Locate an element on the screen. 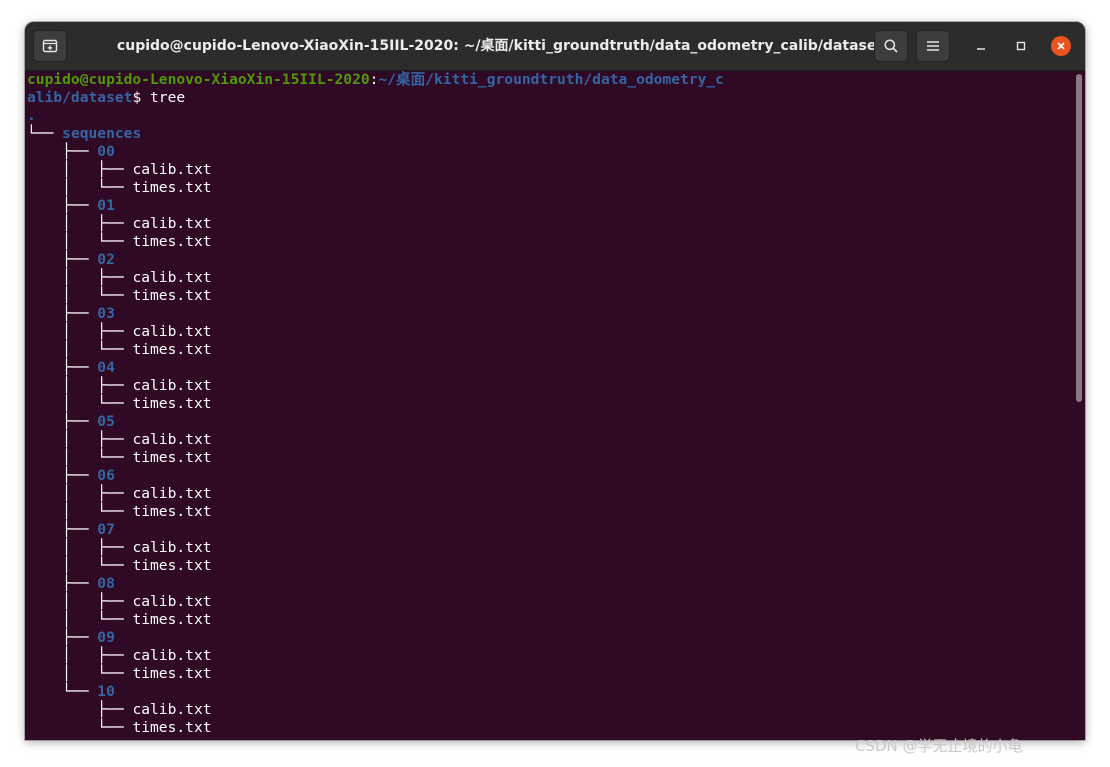 The height and width of the screenshot is (767, 1110). menu-button is located at coordinates (933, 46).